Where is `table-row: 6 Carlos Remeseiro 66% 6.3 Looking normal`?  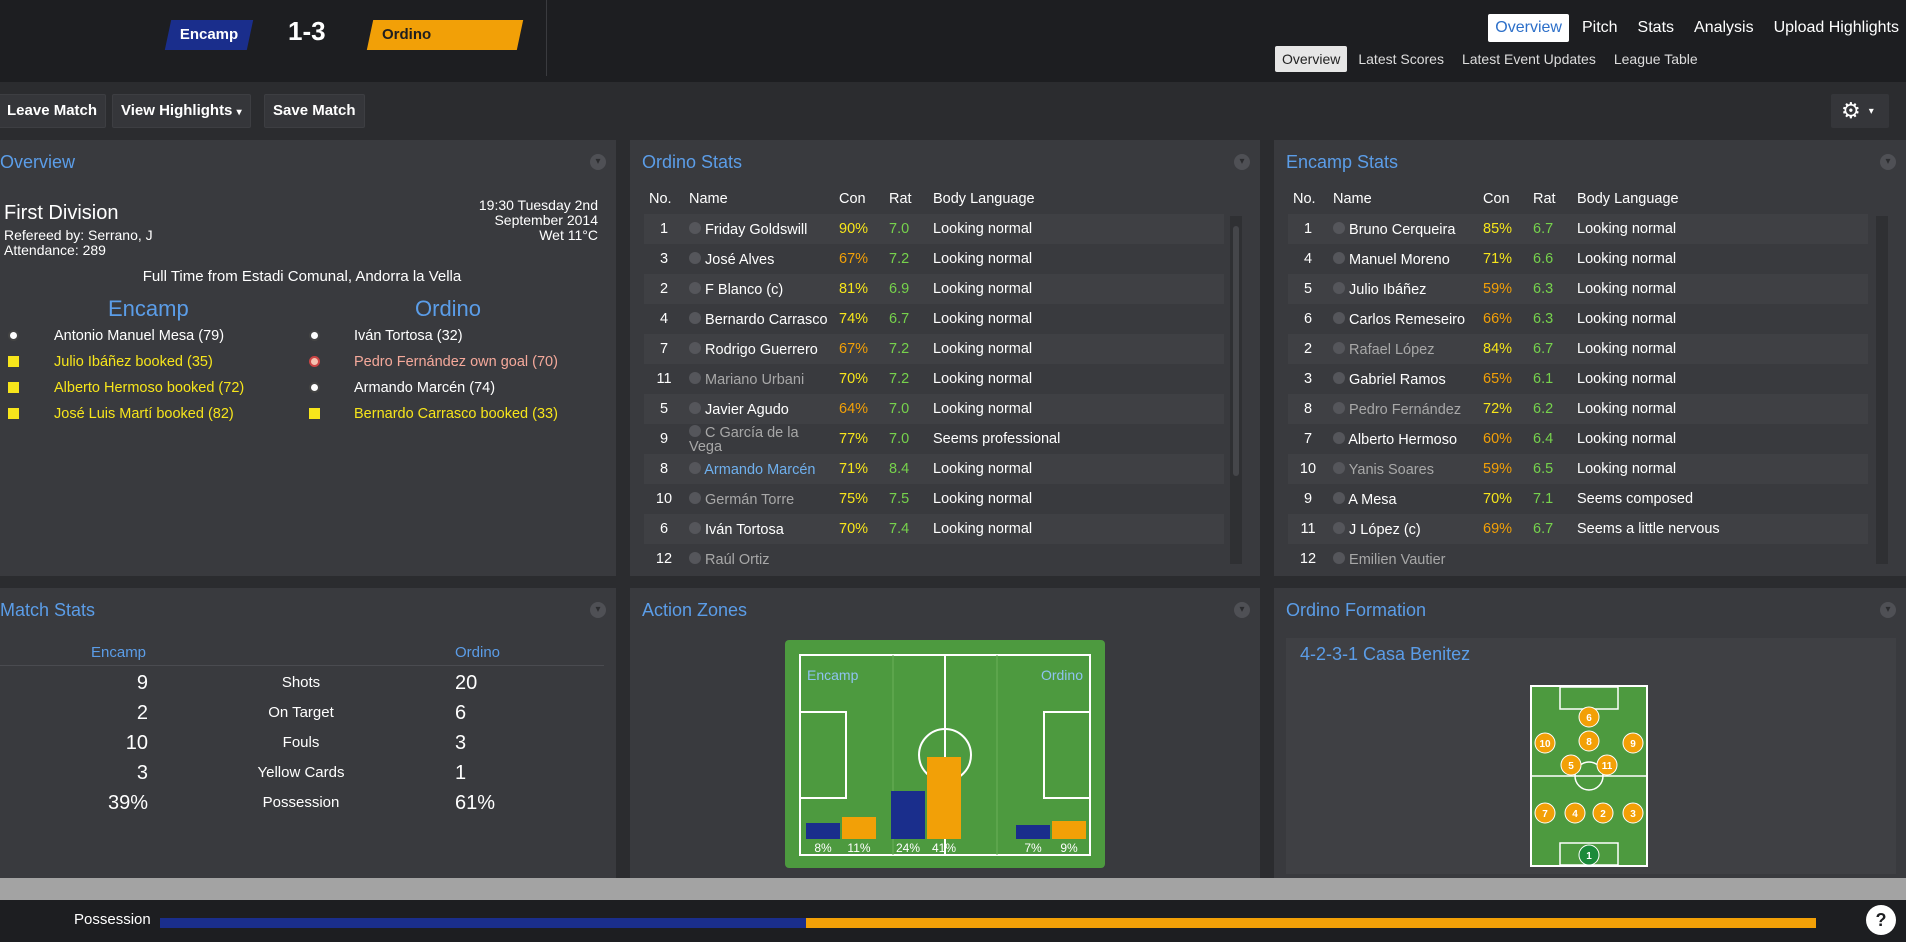
table-row: 6 Carlos Remeseiro 66% 6.3 Looking normal is located at coordinates (1578, 319).